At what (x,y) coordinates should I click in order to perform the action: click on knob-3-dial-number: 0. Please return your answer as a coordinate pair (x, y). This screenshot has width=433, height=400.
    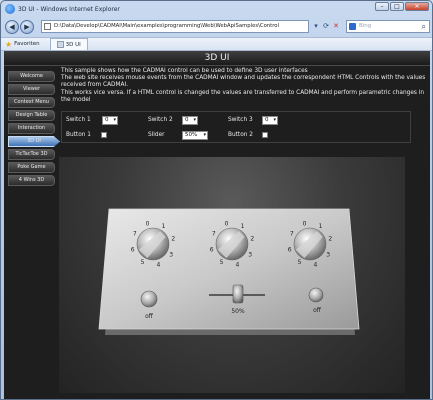
    Looking at the image, I should click on (305, 224).